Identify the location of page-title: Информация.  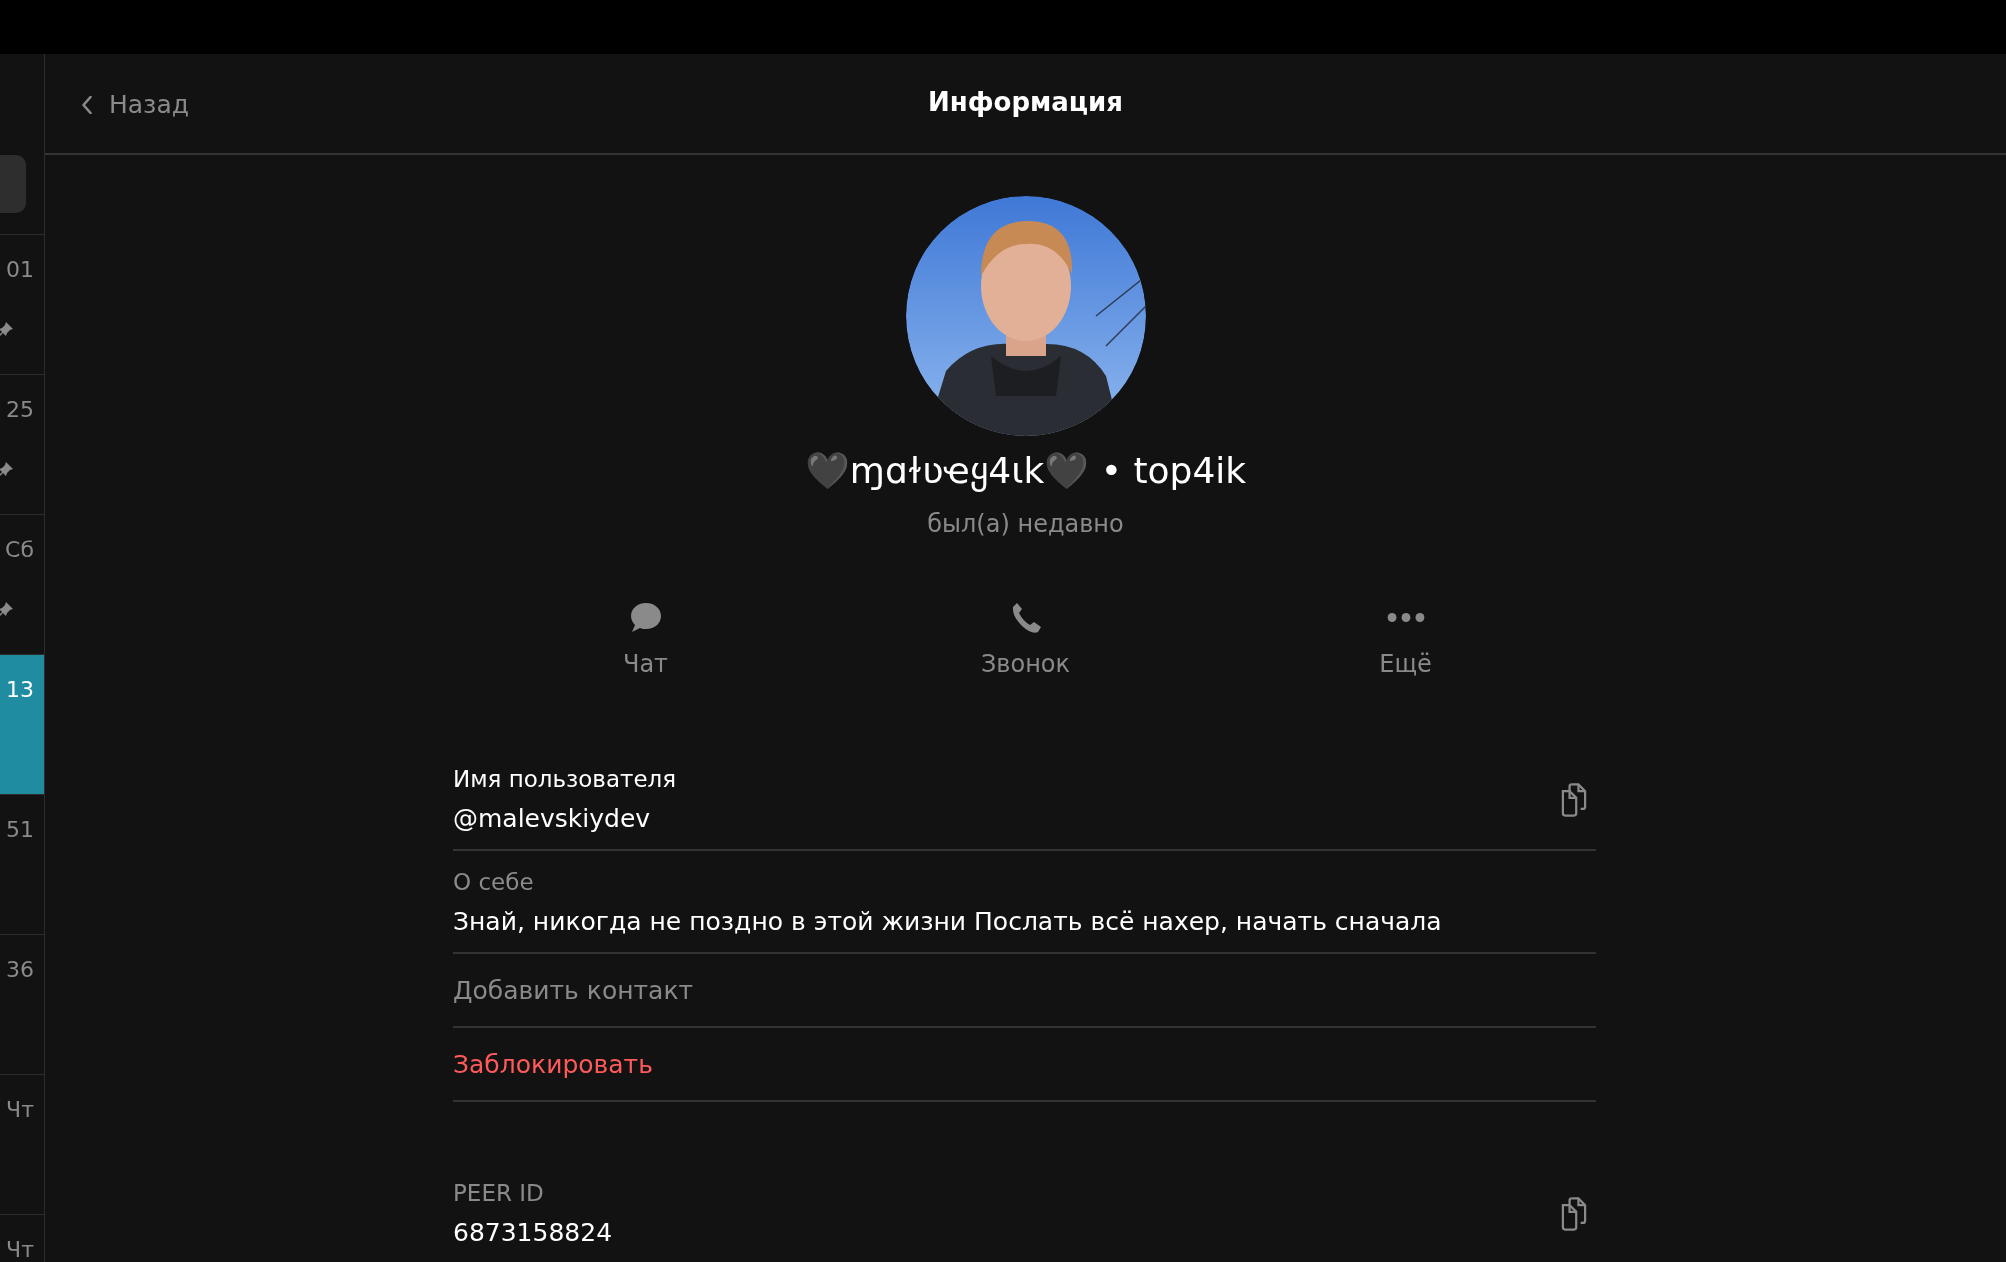
(1025, 101).